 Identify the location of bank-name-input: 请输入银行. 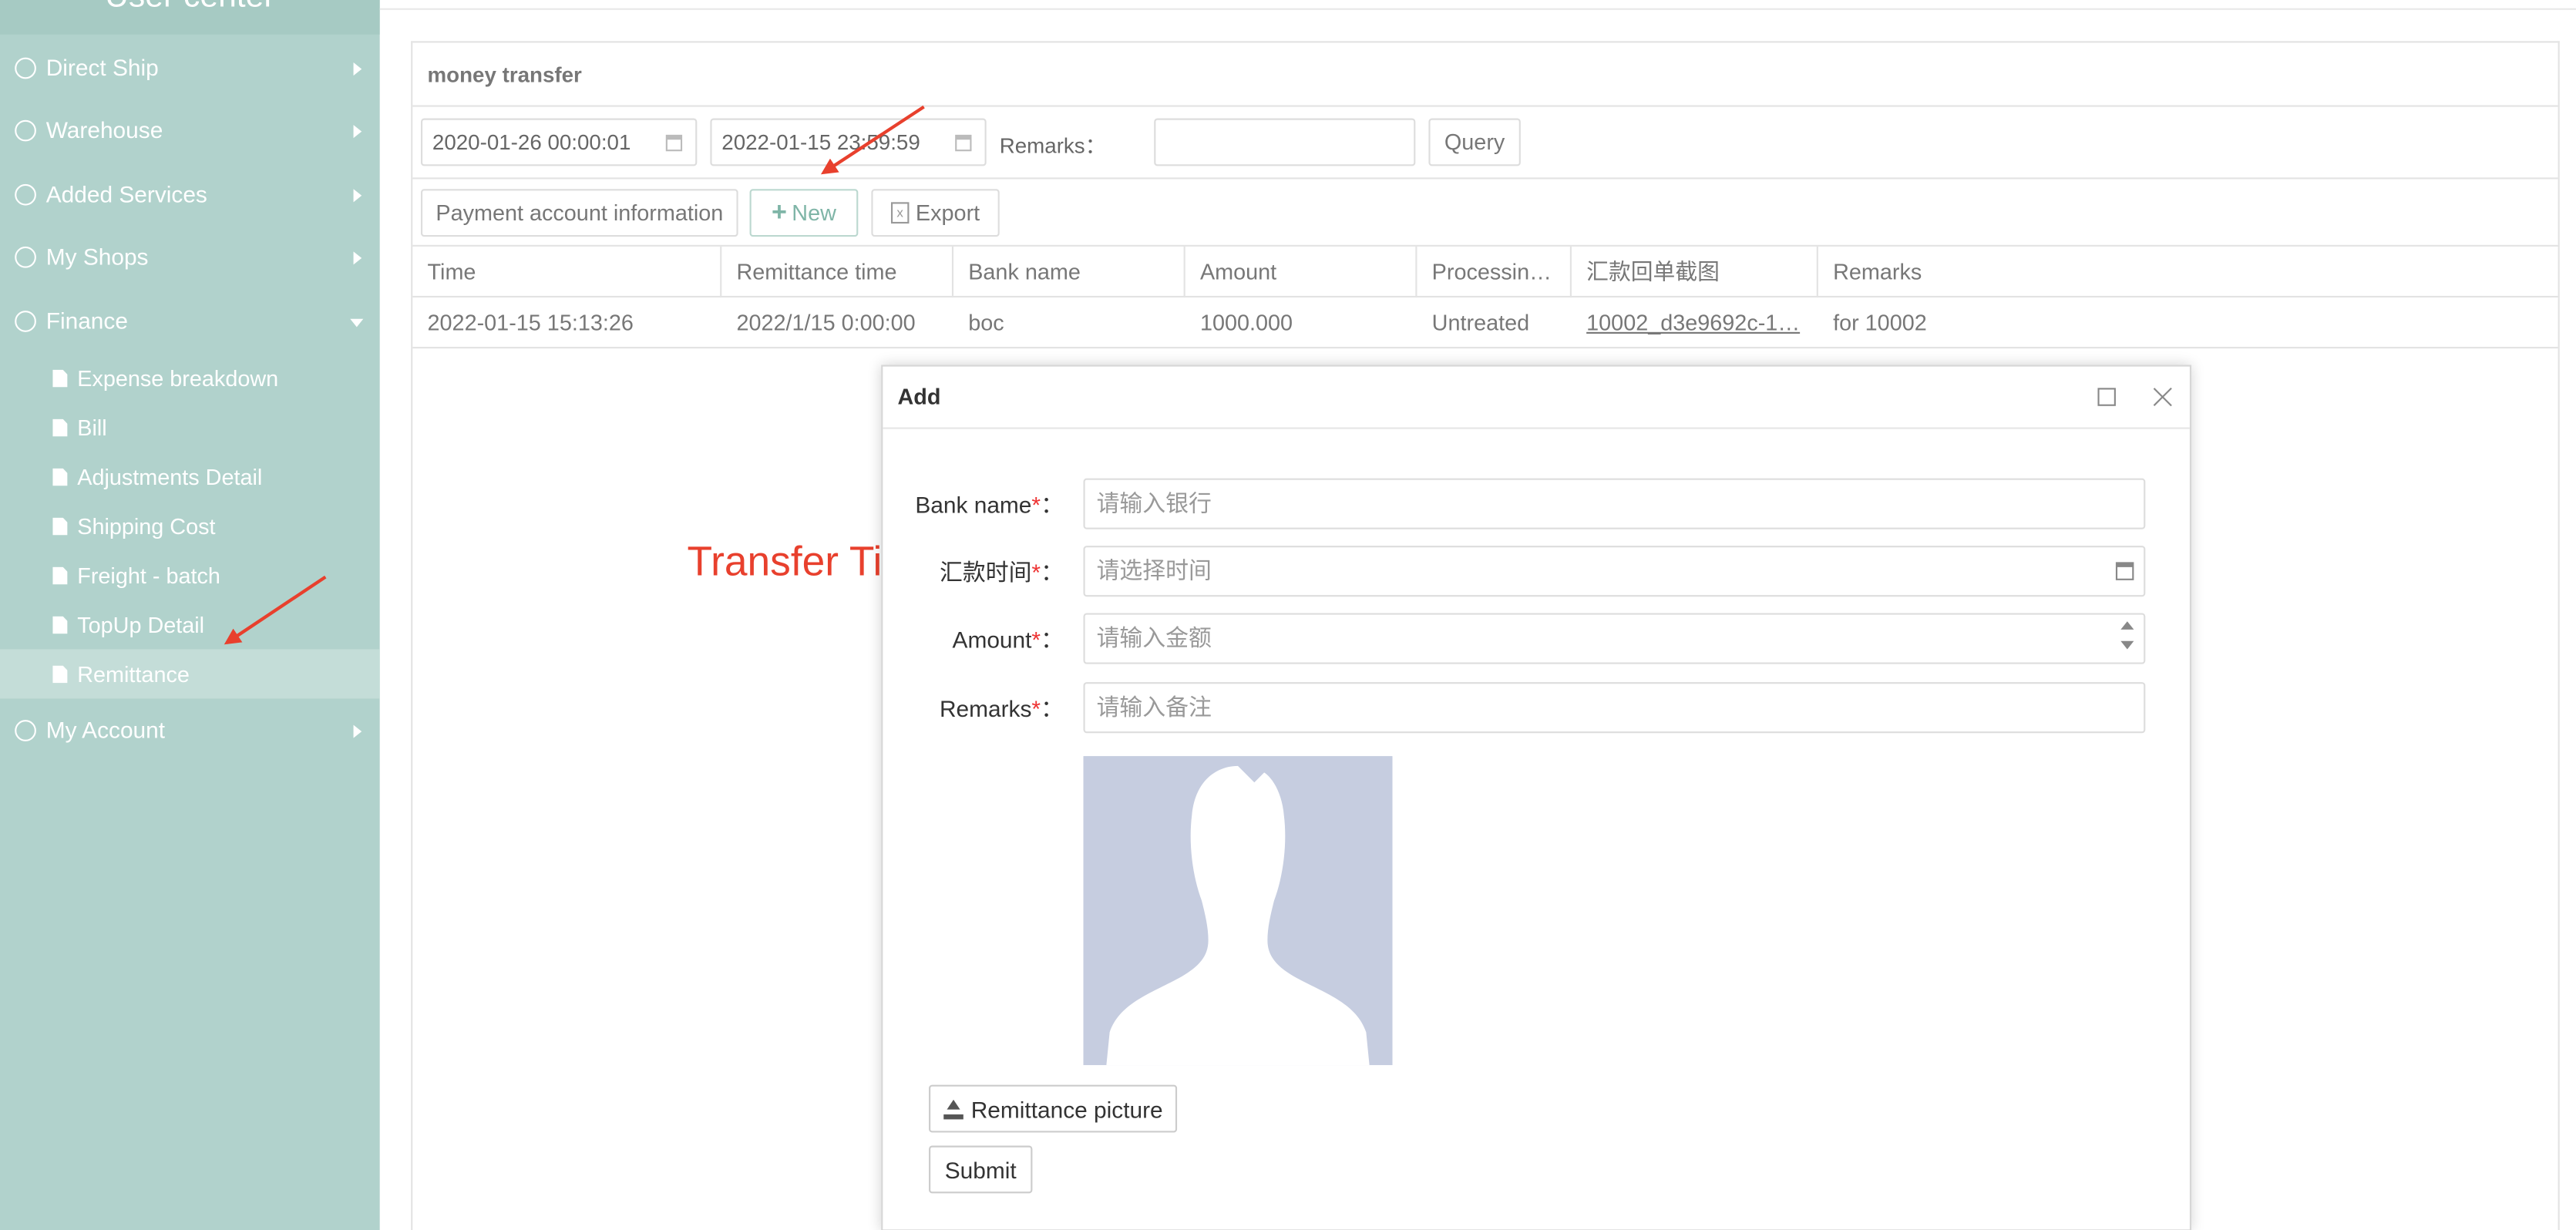
(1614, 503).